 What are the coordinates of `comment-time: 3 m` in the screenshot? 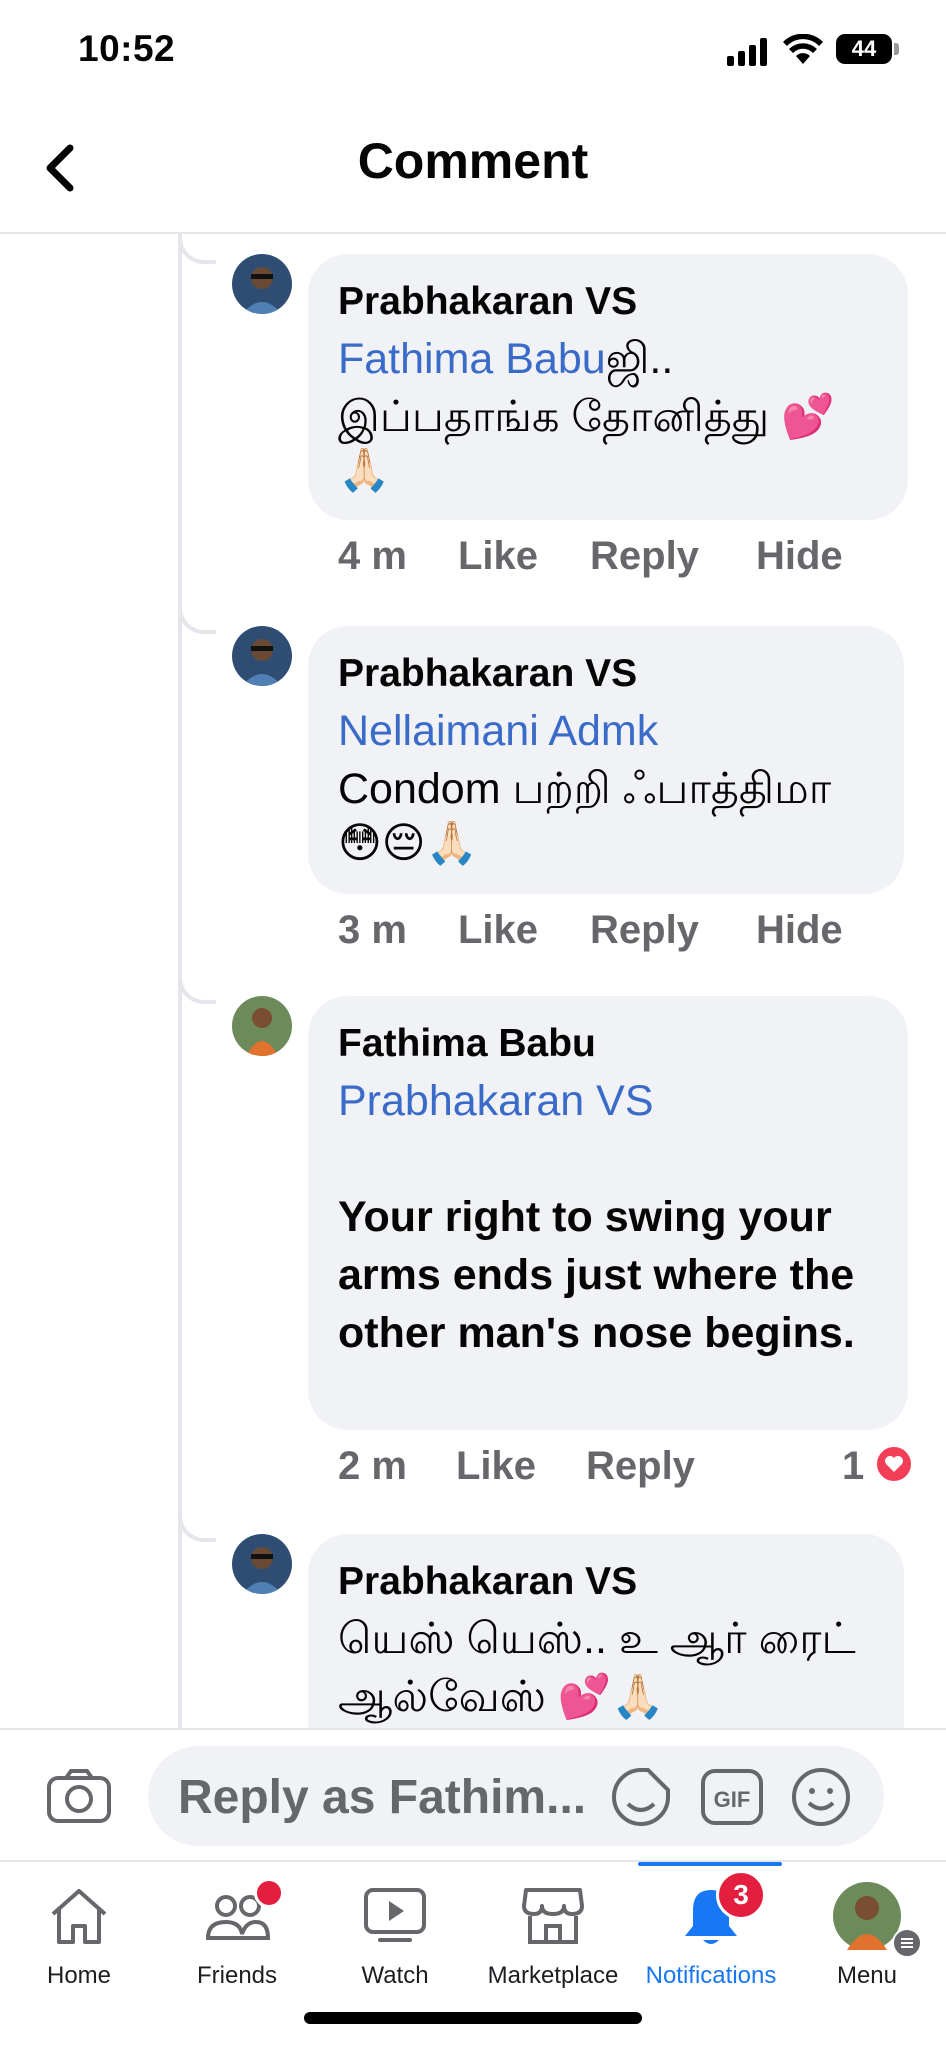 It's located at (372, 930).